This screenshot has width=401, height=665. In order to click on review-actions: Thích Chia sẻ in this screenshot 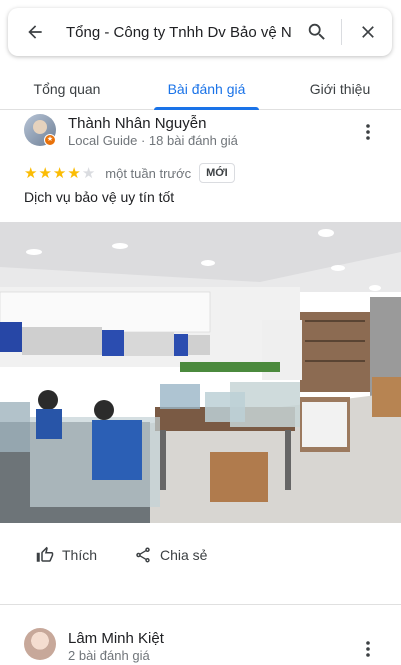, I will do `click(200, 561)`.